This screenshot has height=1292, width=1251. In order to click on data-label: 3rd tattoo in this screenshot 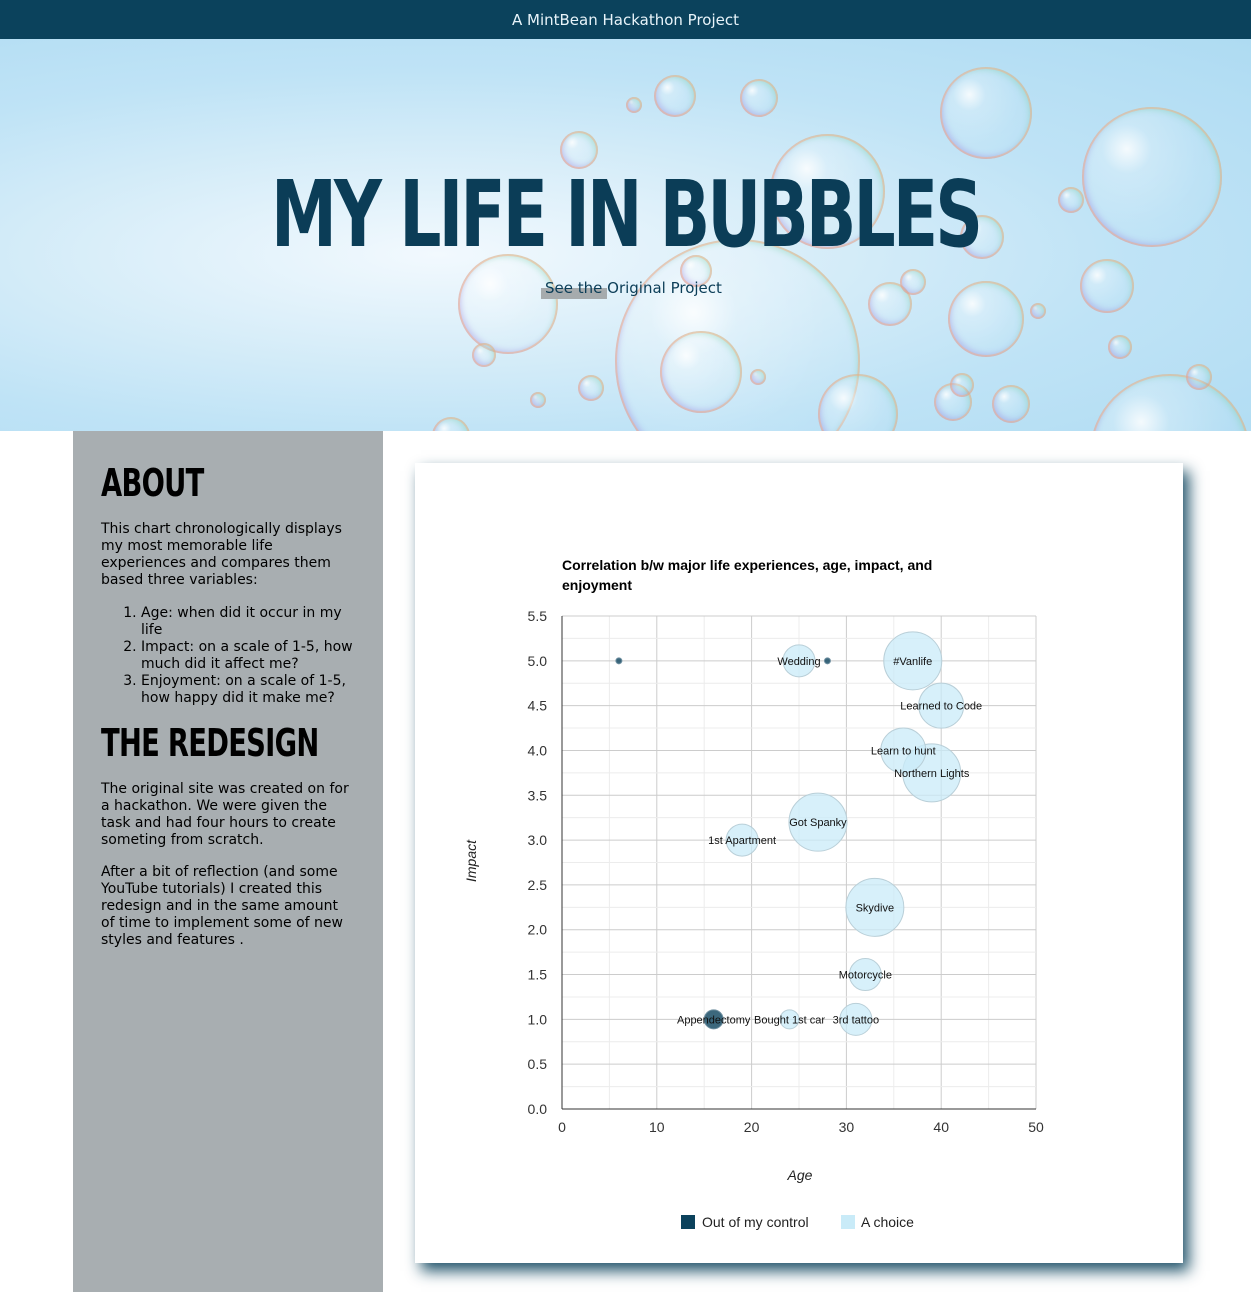, I will do `click(856, 1020)`.